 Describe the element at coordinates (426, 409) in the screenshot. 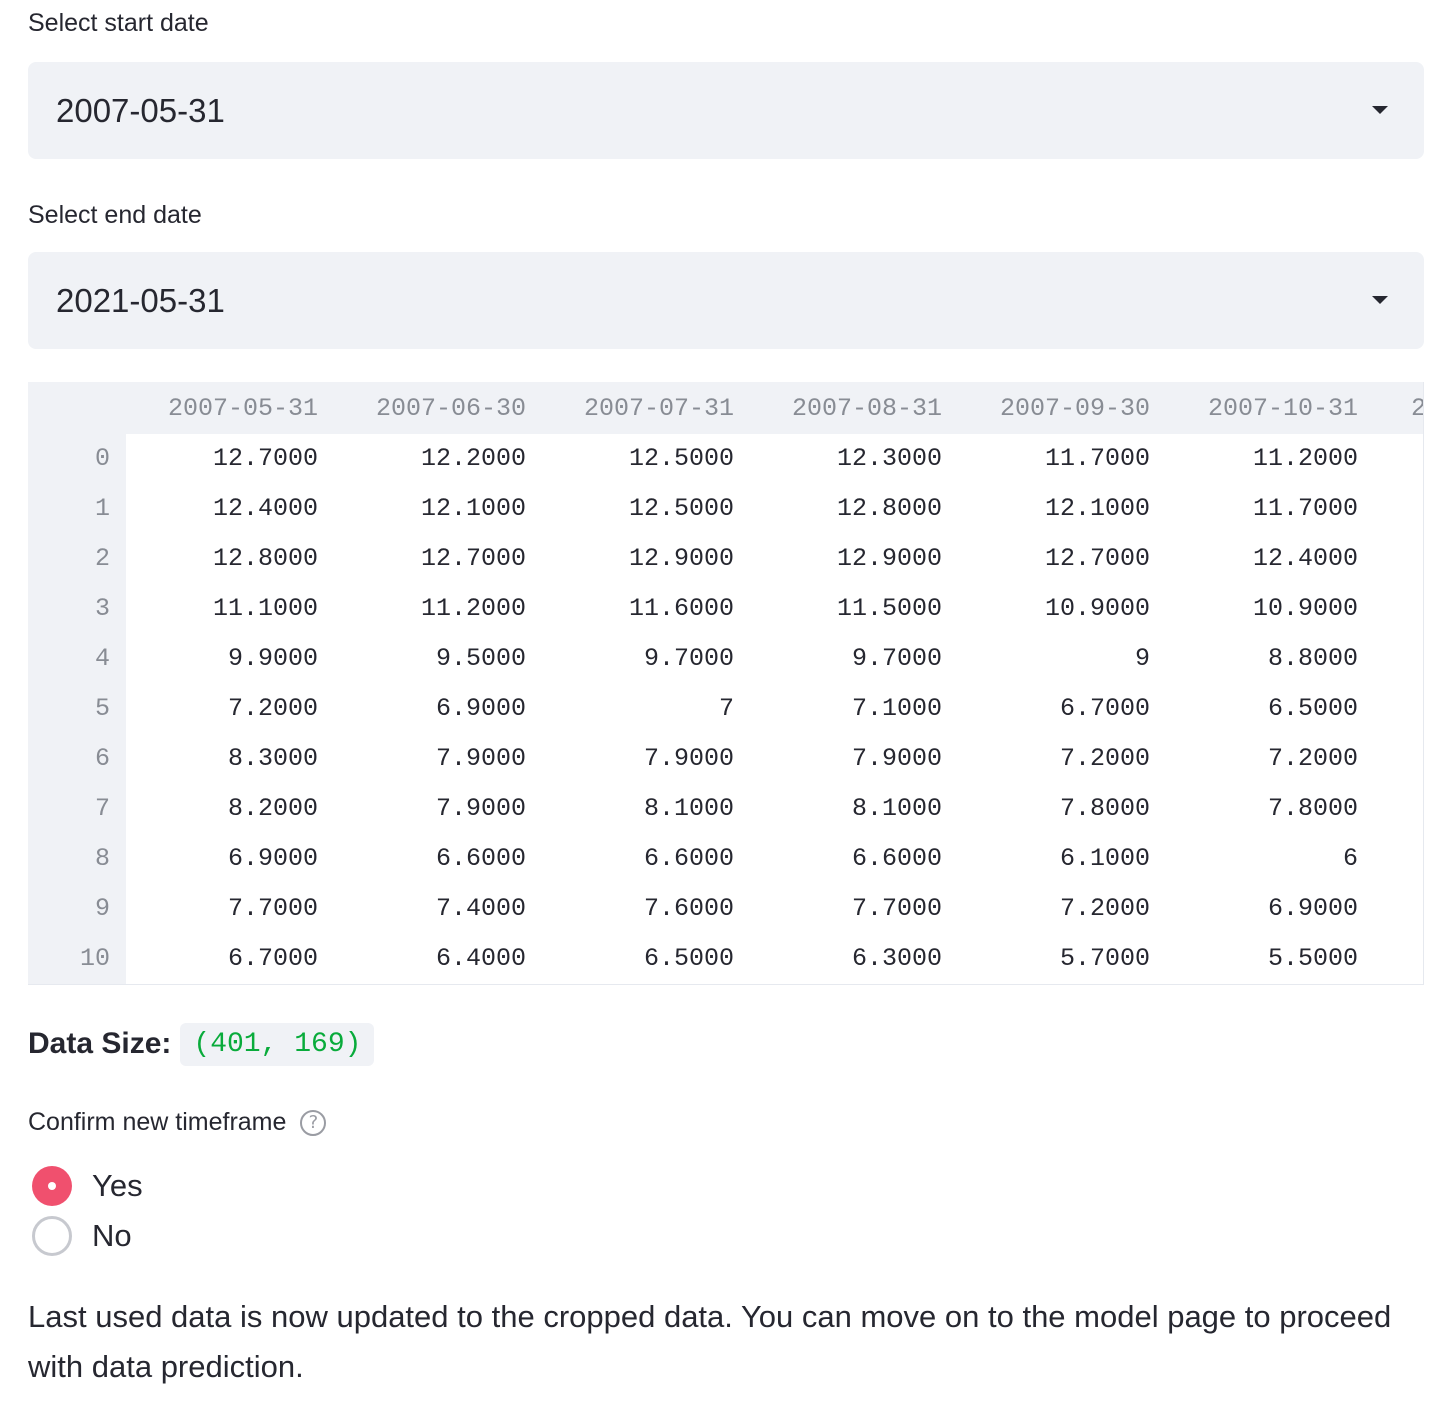

I see `column-header: 2007-06-30` at that location.